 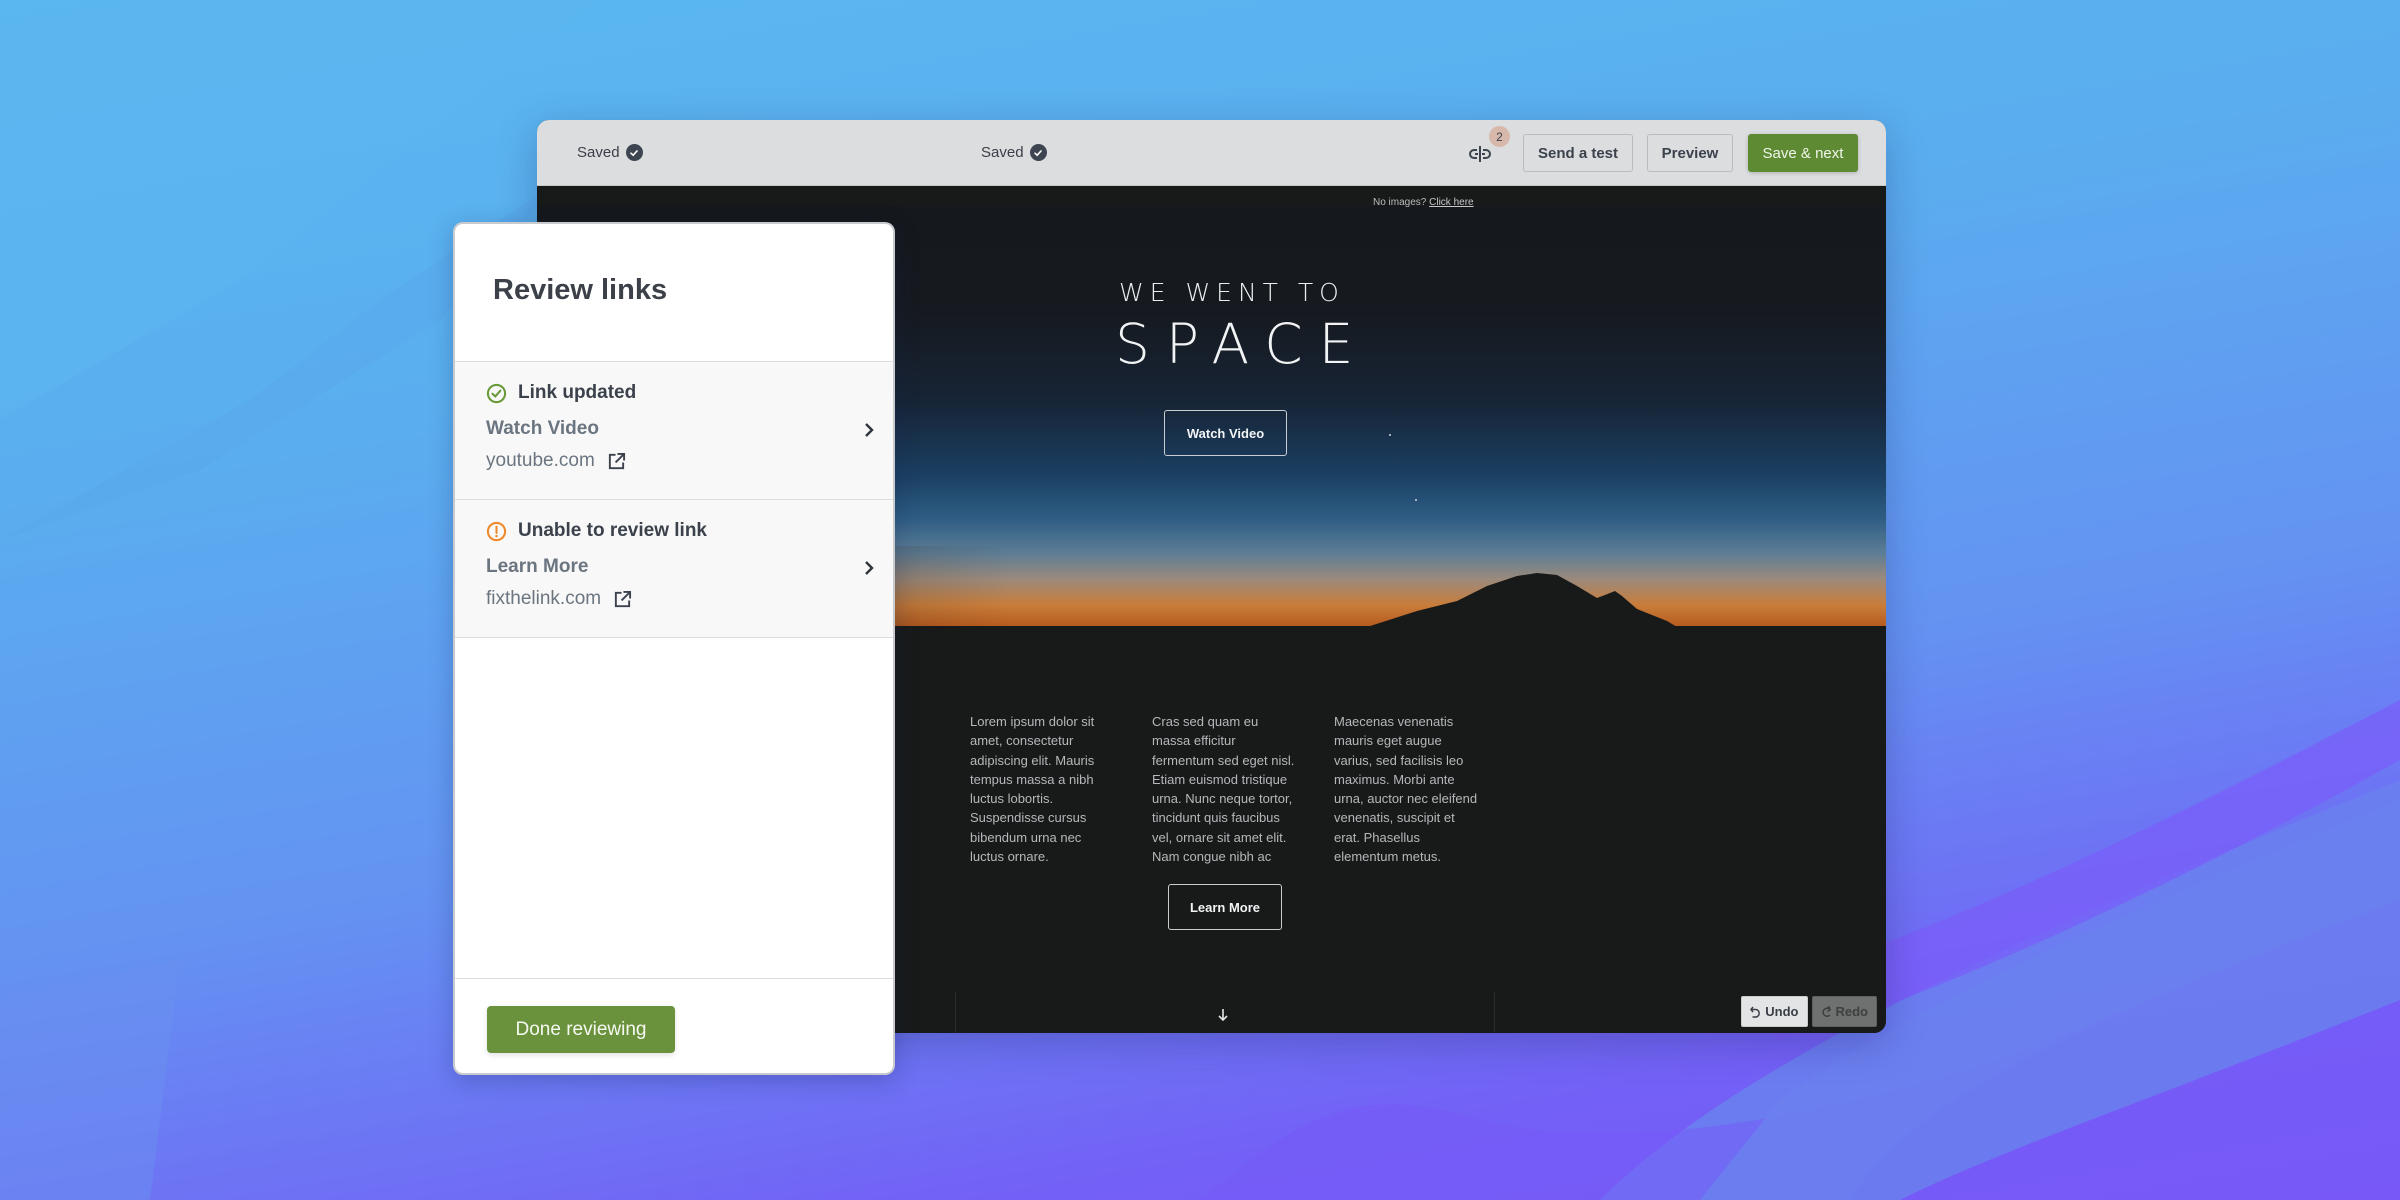 I want to click on status-row: Link updated, so click(x=561, y=393).